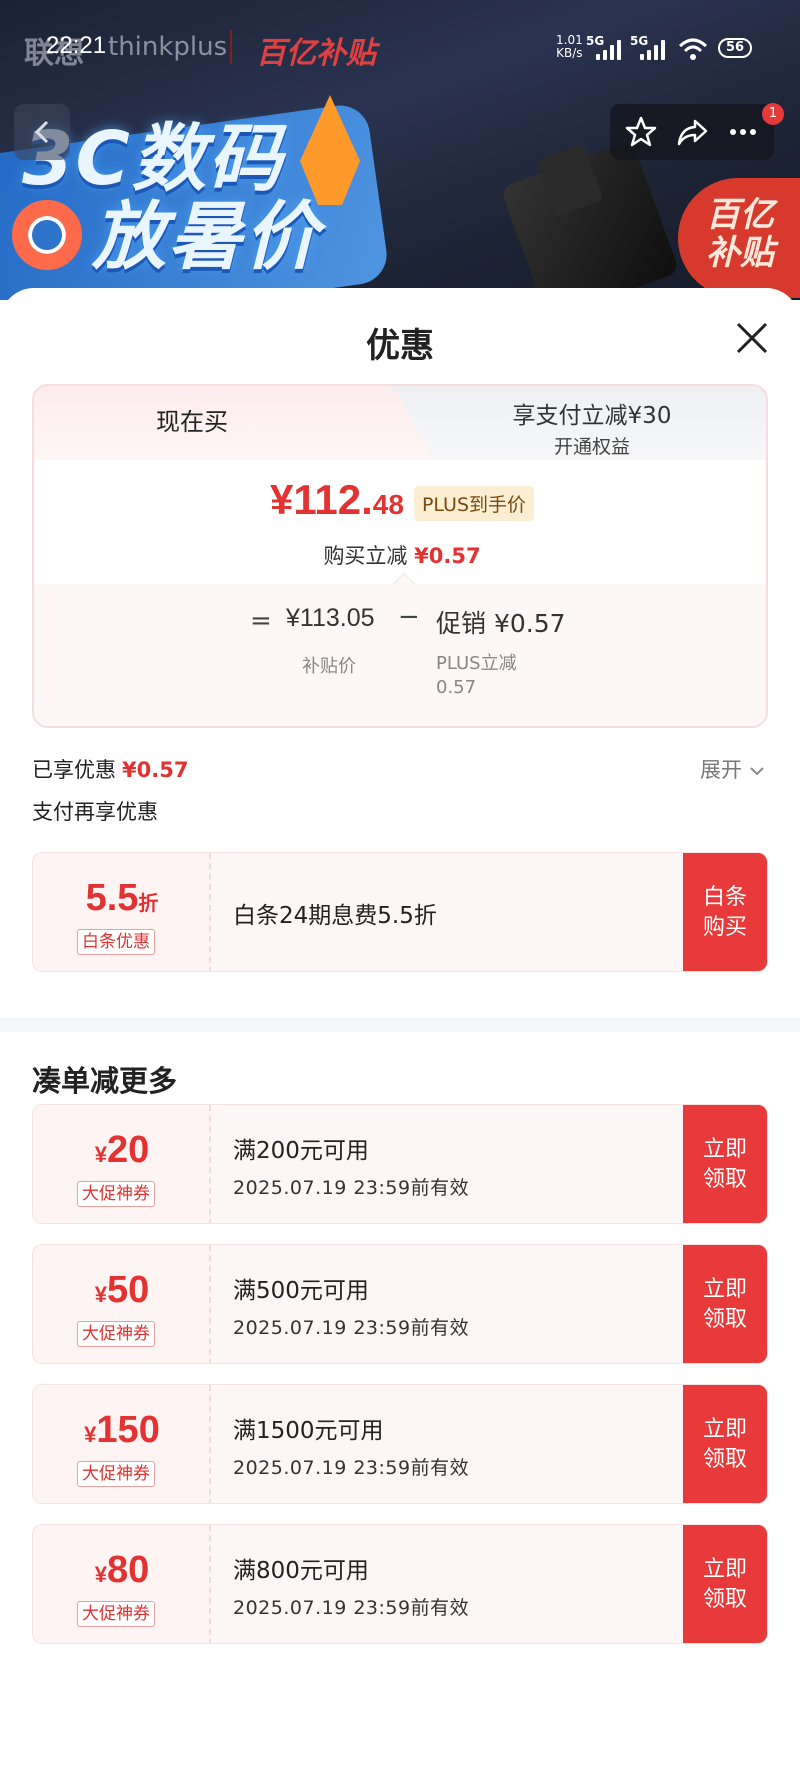 The height and width of the screenshot is (1777, 800). Describe the element at coordinates (122, 898) in the screenshot. I see `baitiao-discount: 5.5折` at that location.